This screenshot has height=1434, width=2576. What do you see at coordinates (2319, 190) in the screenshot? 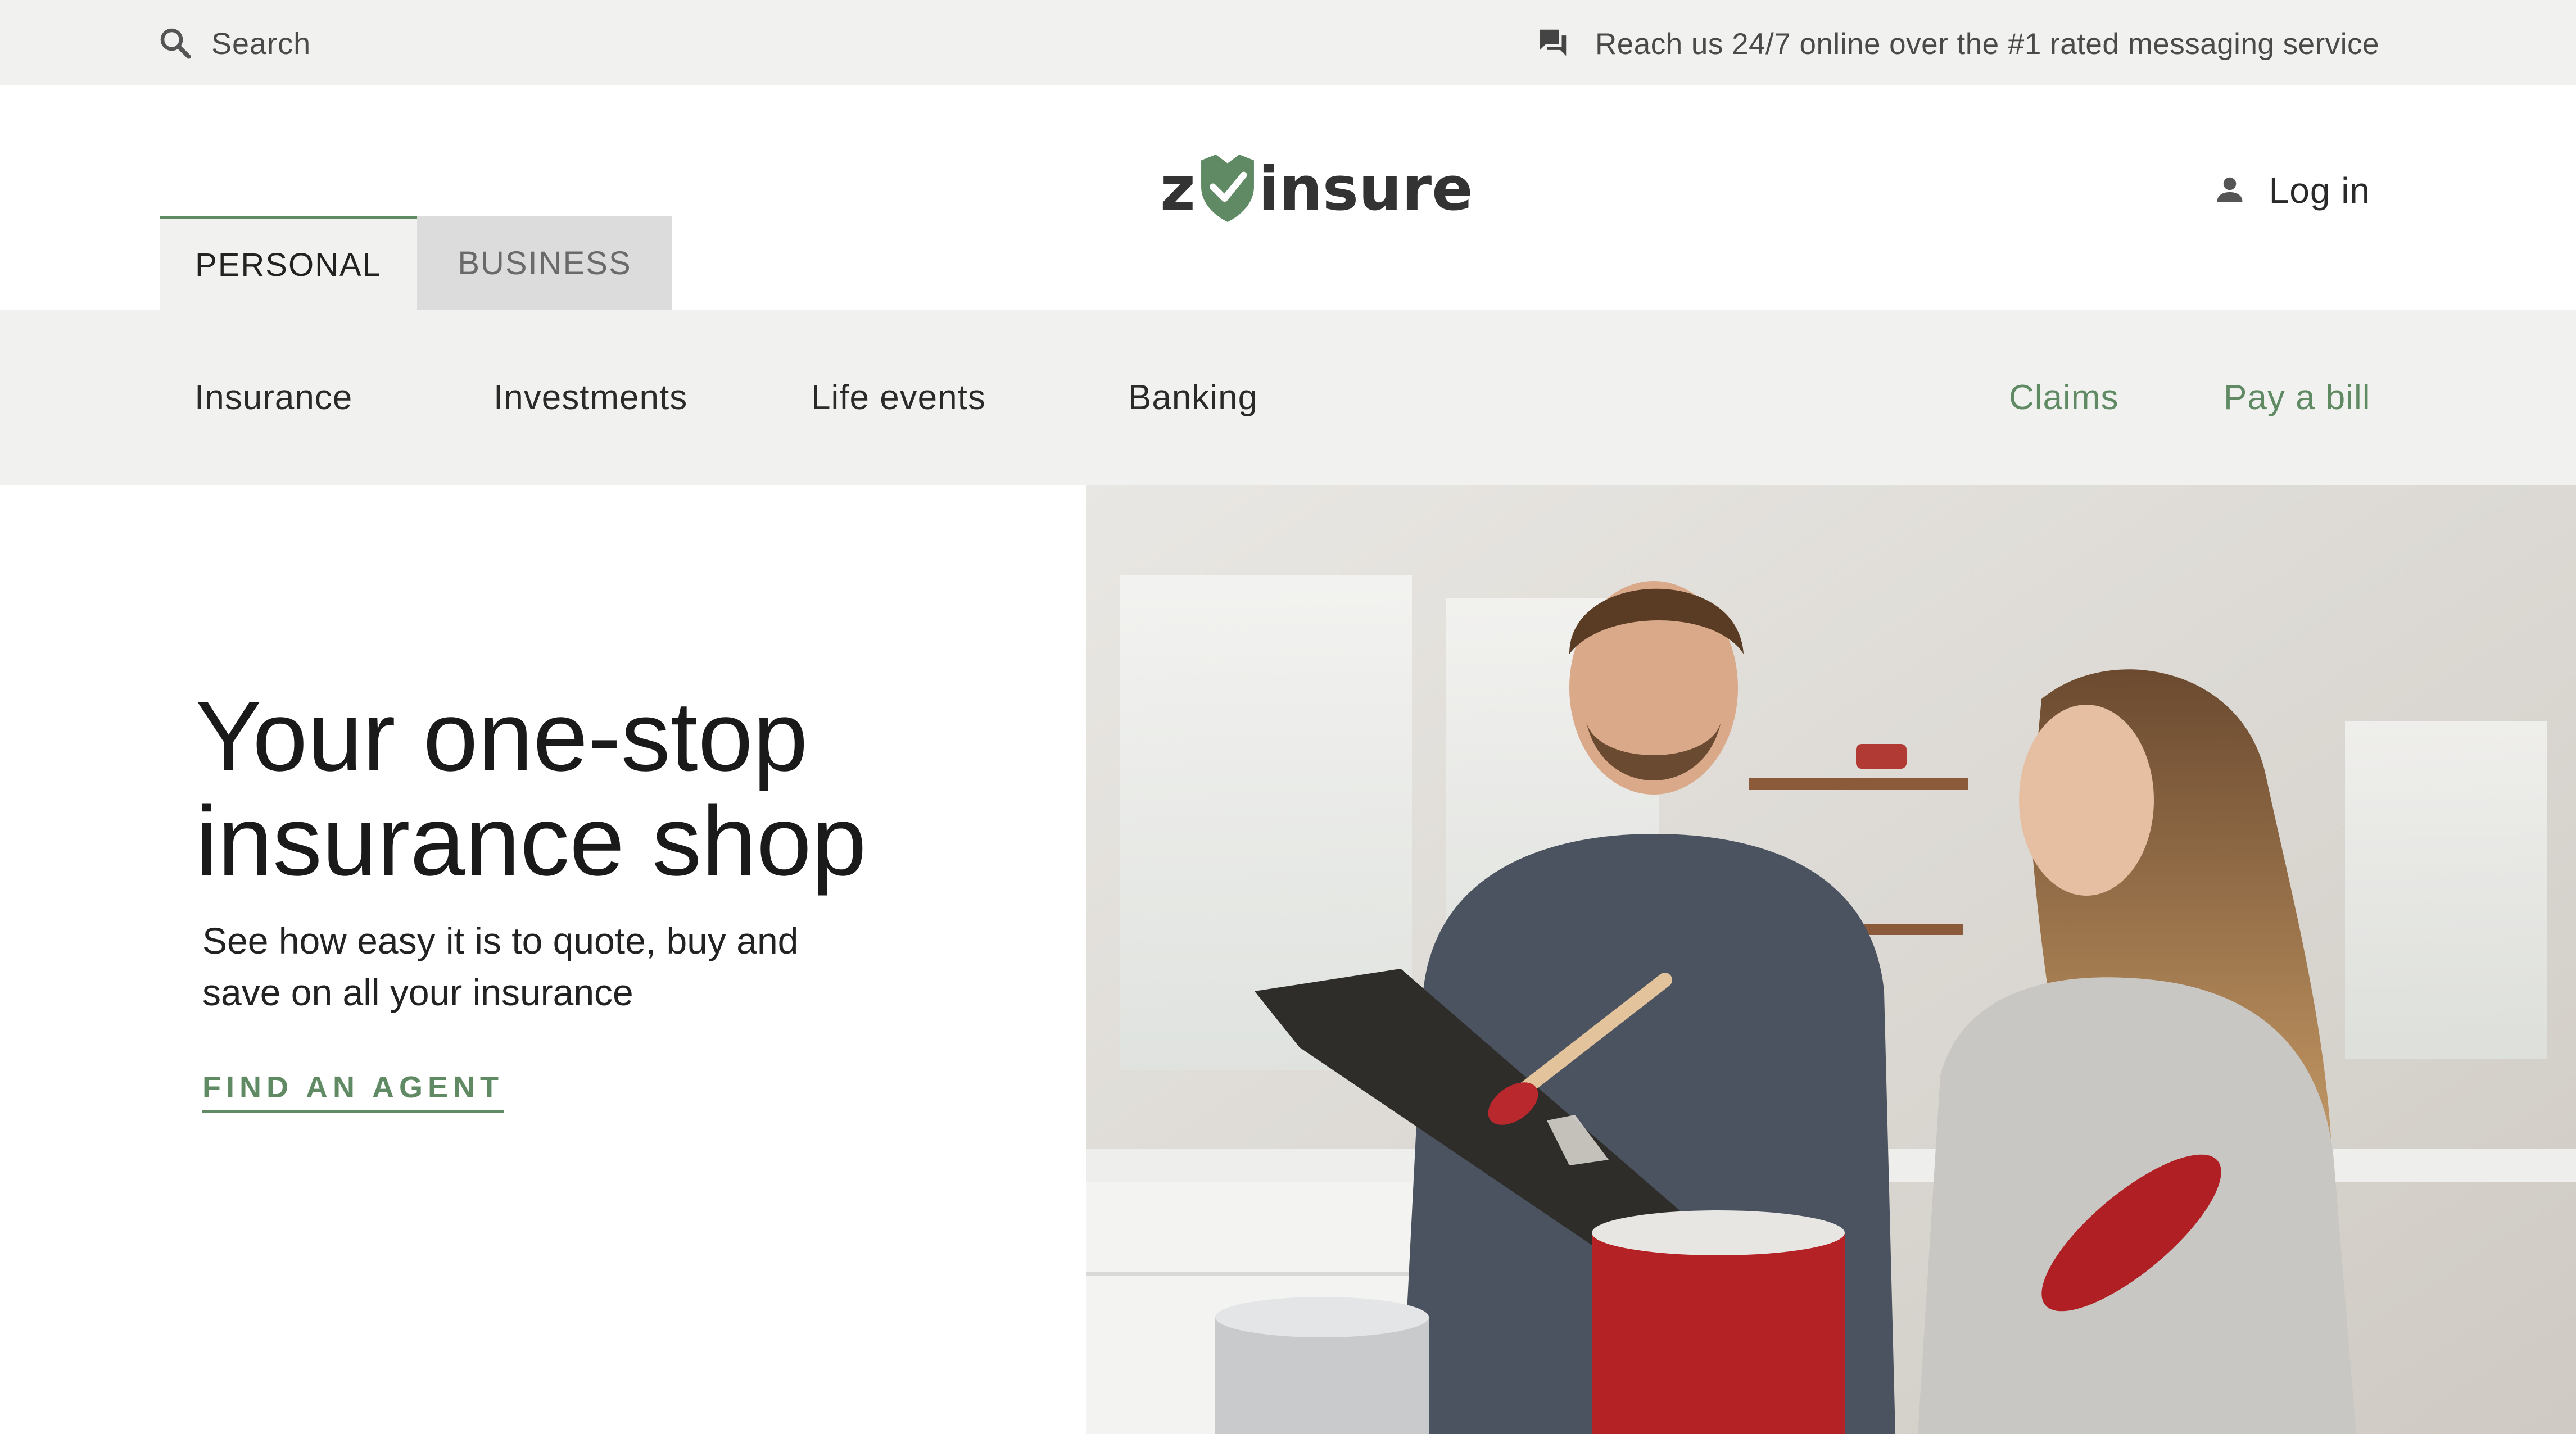
I see `login-label: Log in` at bounding box center [2319, 190].